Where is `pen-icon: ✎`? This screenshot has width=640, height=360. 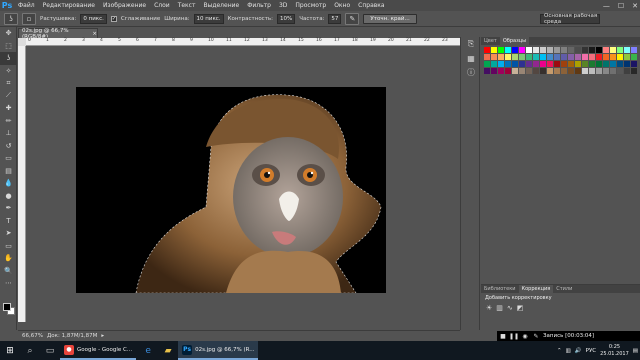
pen-icon: ✎ is located at coordinates (536, 336).